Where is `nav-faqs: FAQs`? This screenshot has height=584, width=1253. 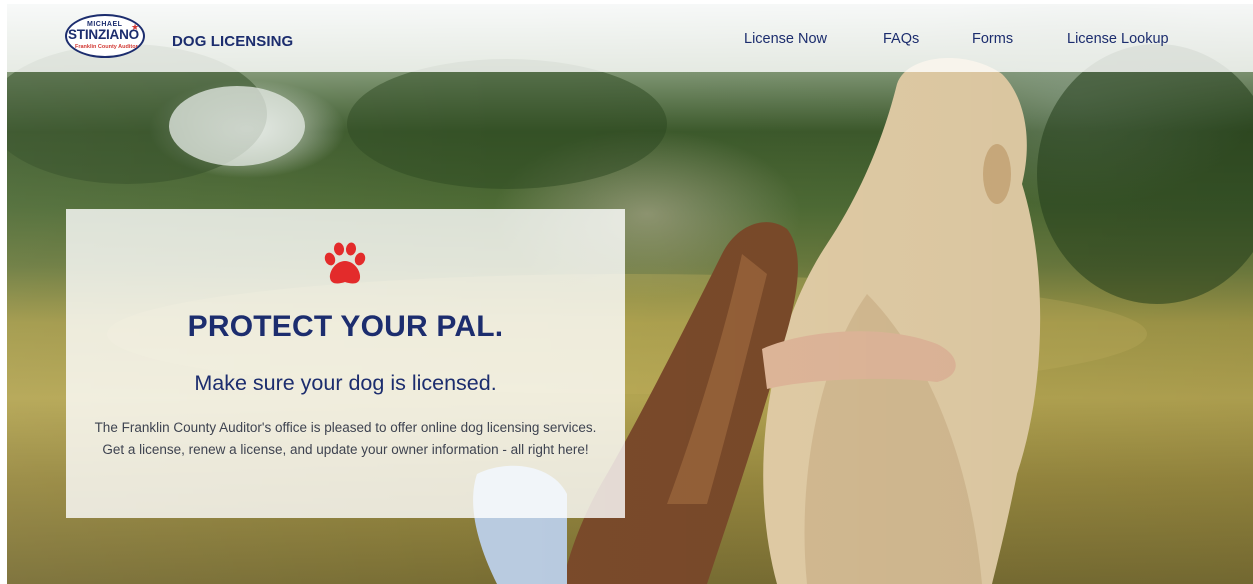 nav-faqs: FAQs is located at coordinates (901, 39).